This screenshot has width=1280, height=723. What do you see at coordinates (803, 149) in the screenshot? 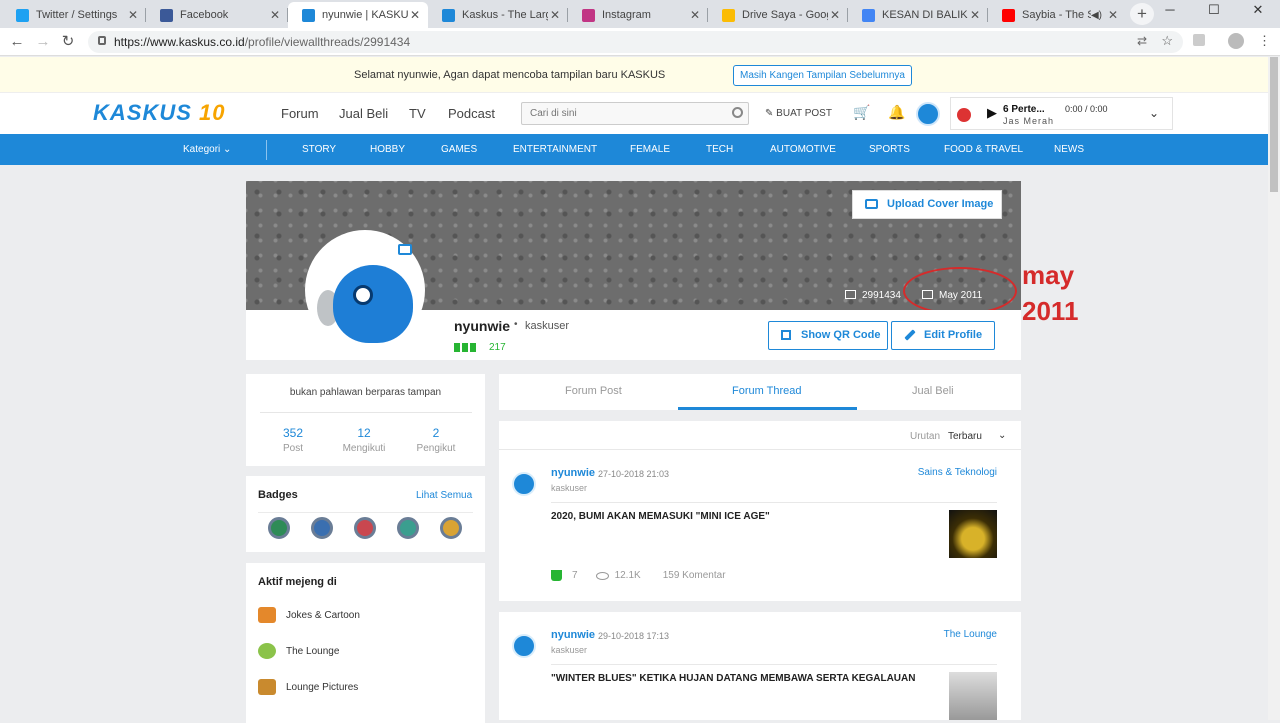
I see `category-automotive: AUTOMOTIVE` at bounding box center [803, 149].